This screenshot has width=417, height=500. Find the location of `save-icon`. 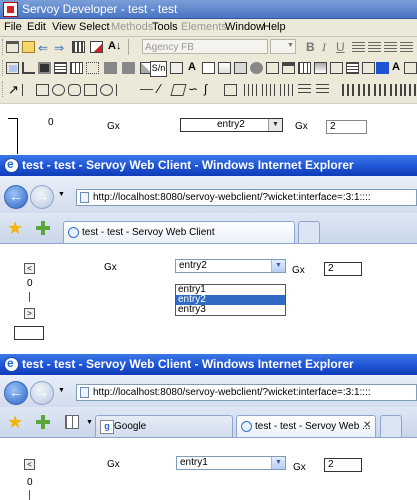

save-icon is located at coordinates (44, 68).